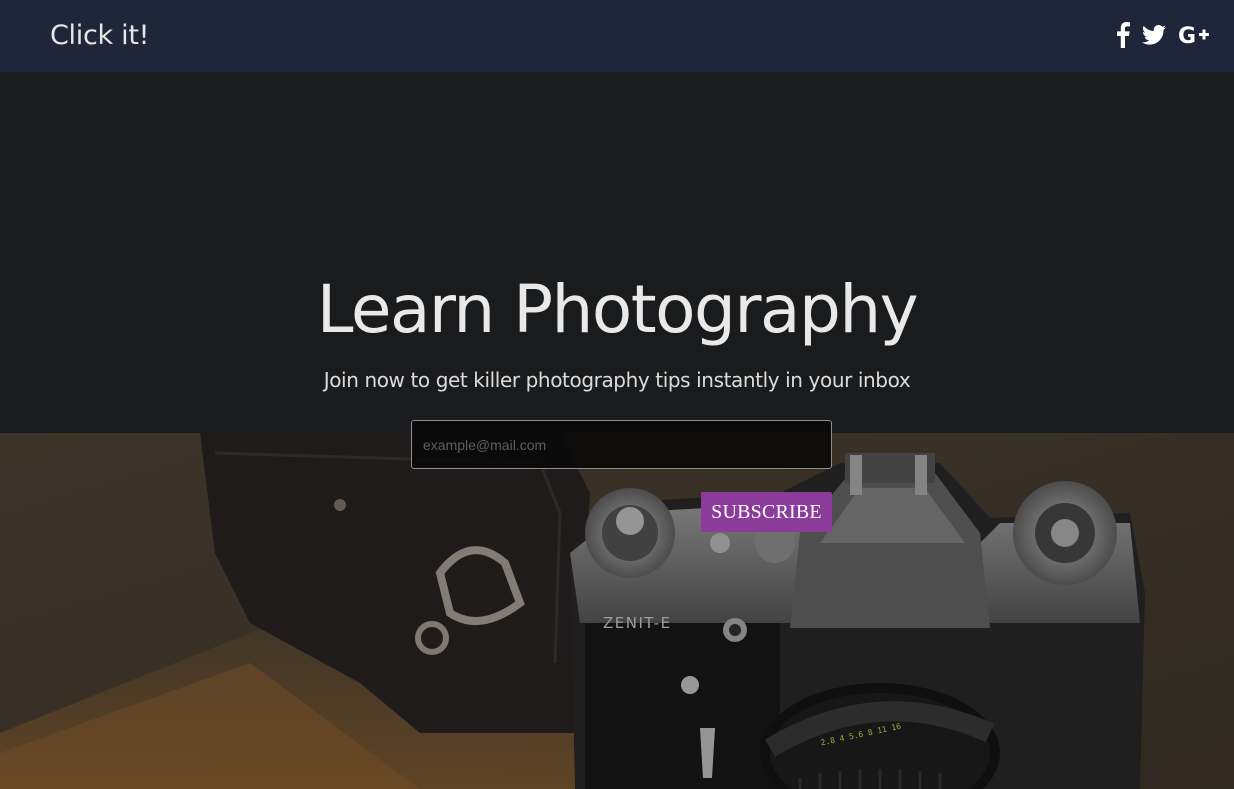 This screenshot has height=789, width=1234. What do you see at coordinates (621, 444) in the screenshot?
I see `email-input` at bounding box center [621, 444].